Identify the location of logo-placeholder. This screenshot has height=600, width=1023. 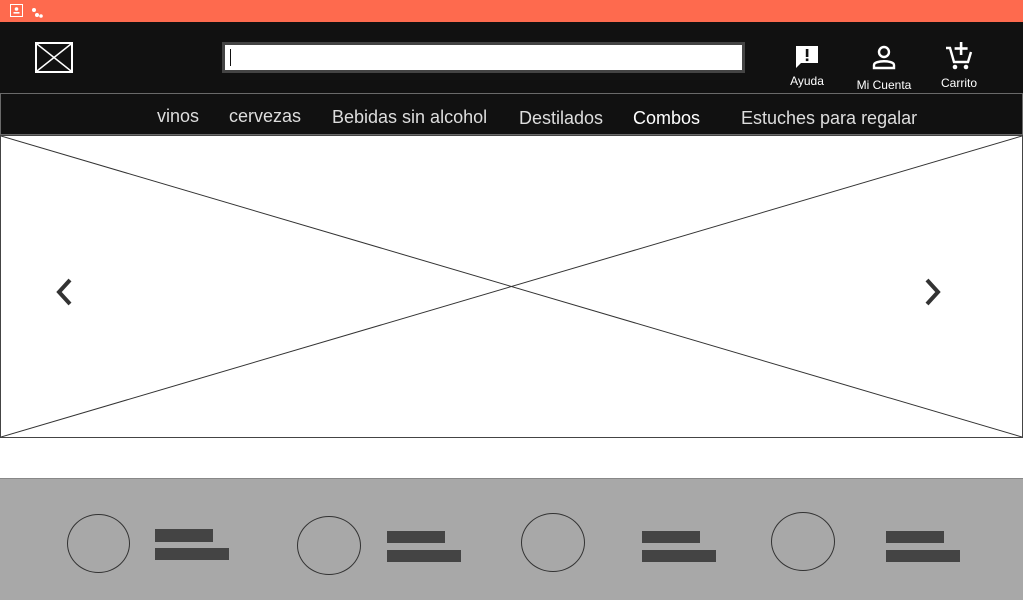
(54, 57).